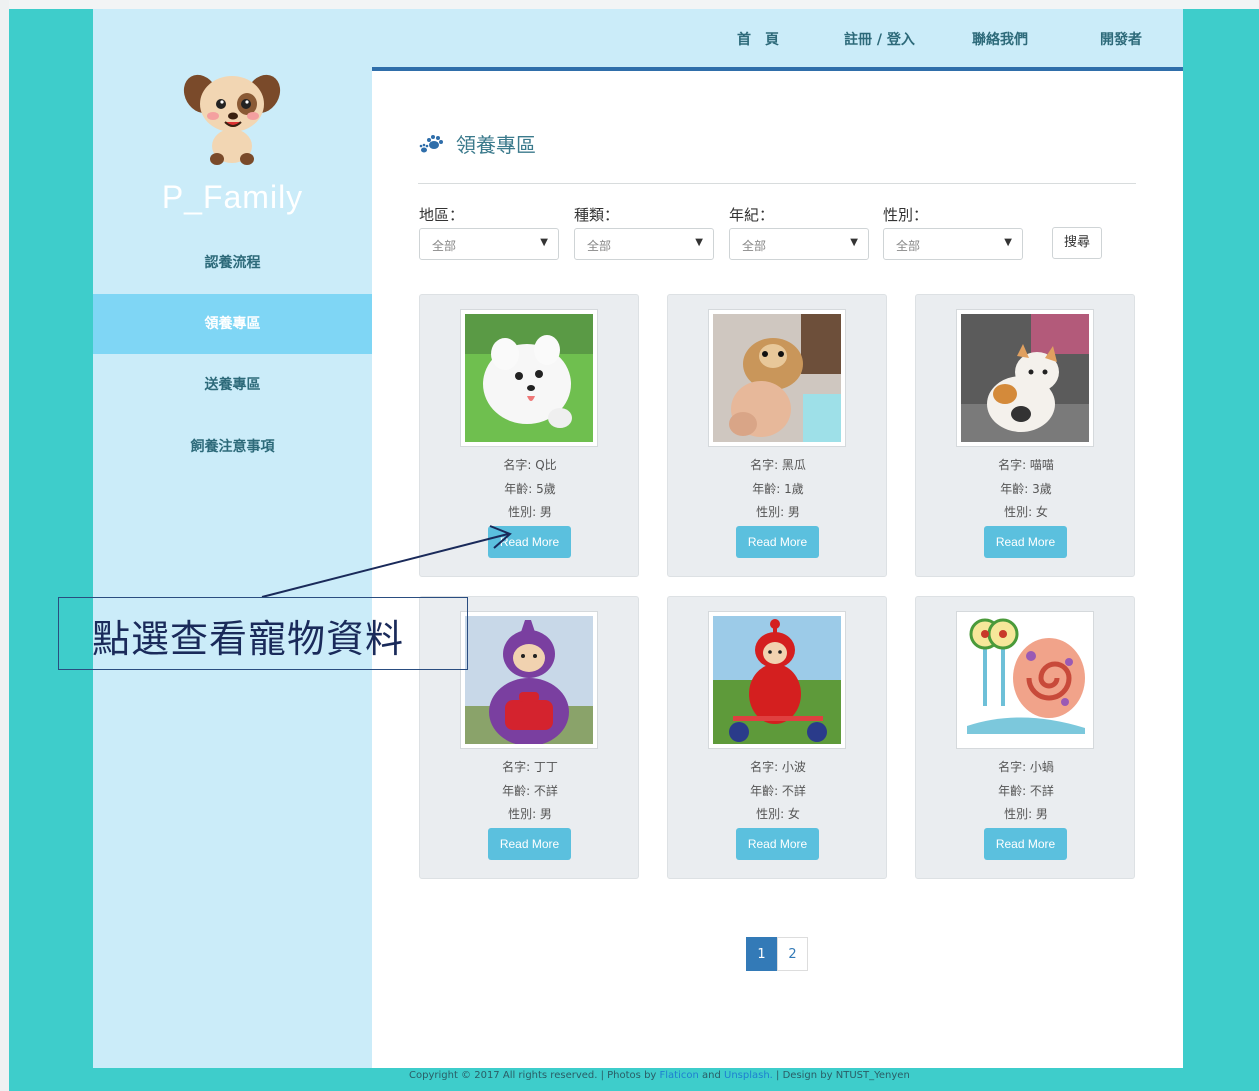 This screenshot has height=1091, width=1259. What do you see at coordinates (841, 1075) in the screenshot?
I see `footer-design: | Design by NTUST_Yenyen` at bounding box center [841, 1075].